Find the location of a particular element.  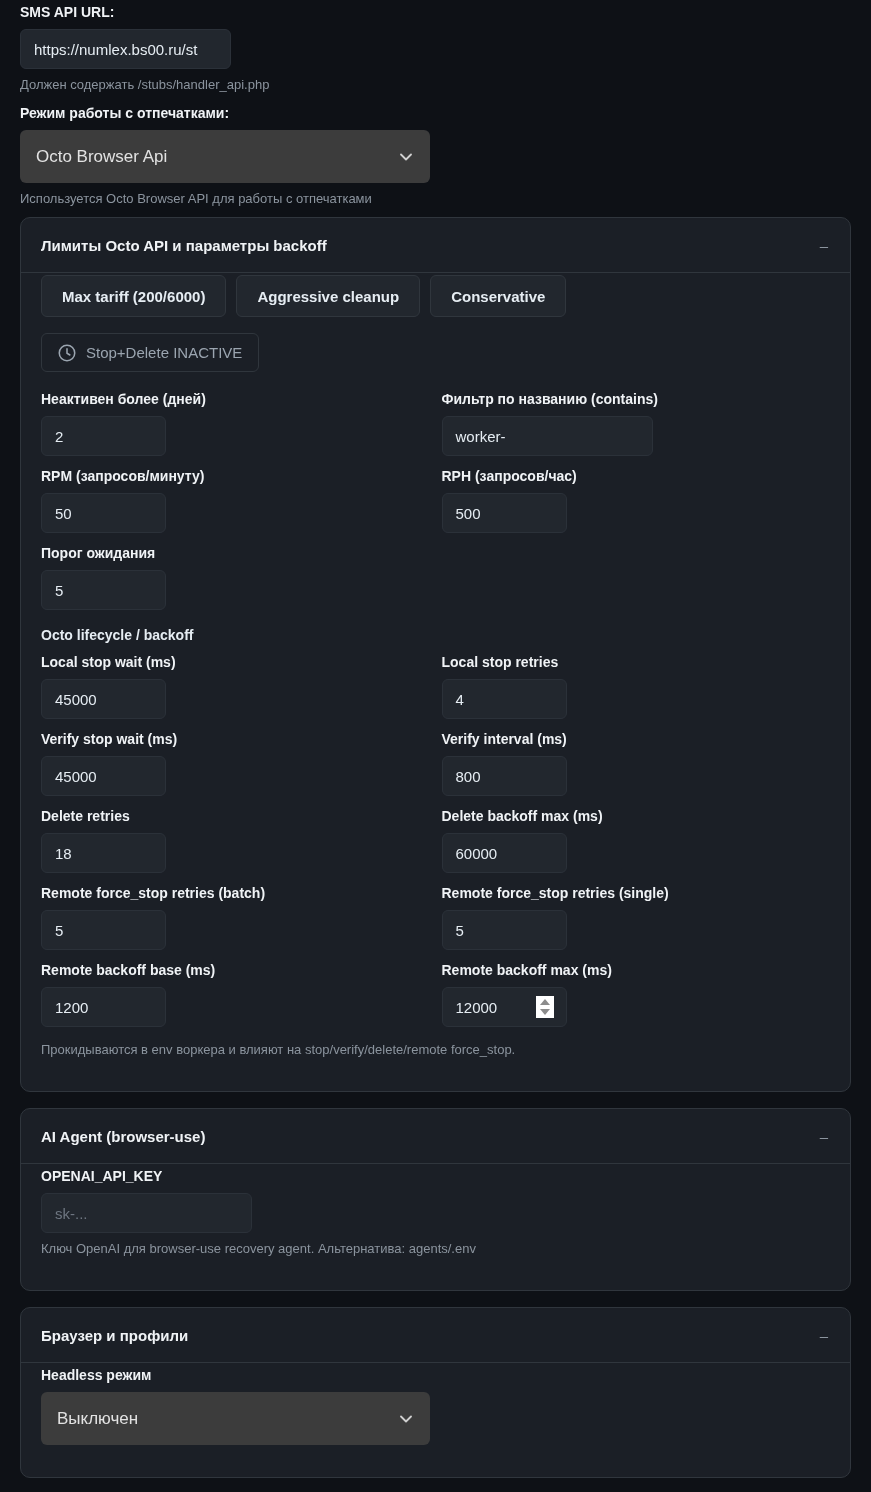

field-label: Verify stop wait (ms) is located at coordinates (109, 739).